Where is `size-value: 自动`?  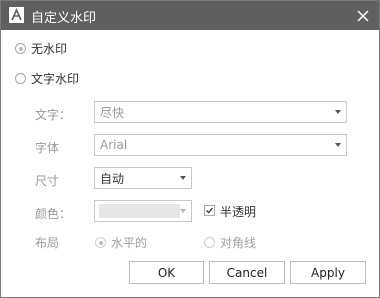
size-value: 自动 is located at coordinates (112, 178).